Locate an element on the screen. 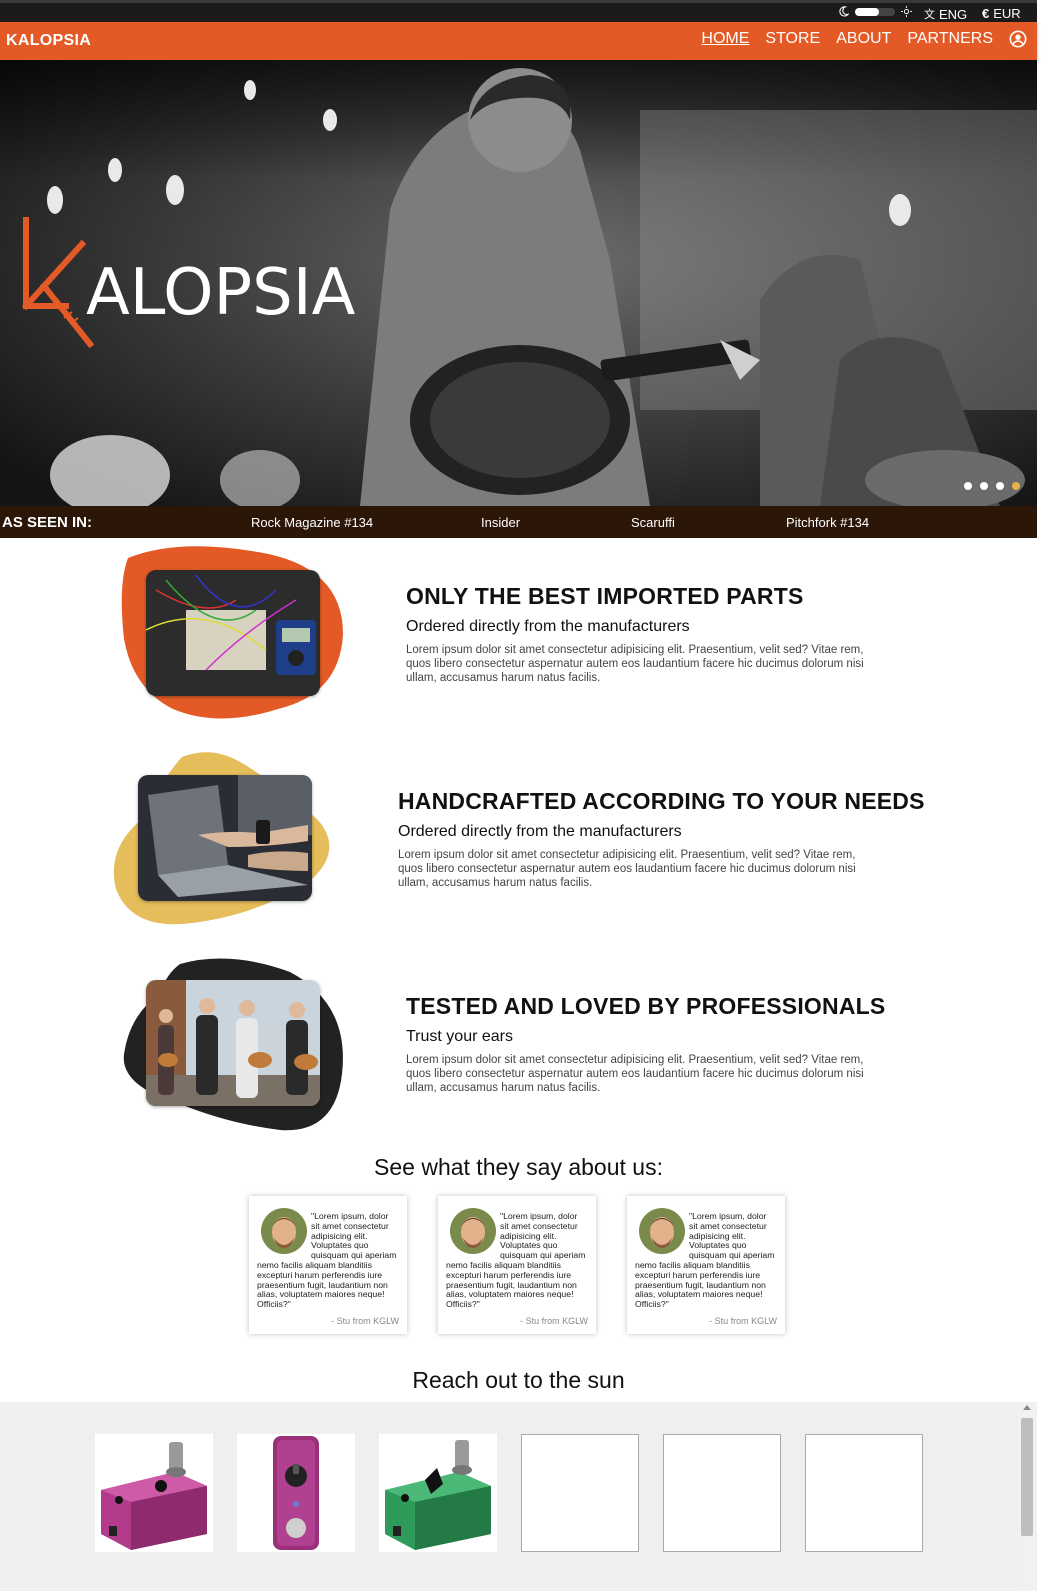  kalopsia-hero-logo: ALOPSIA is located at coordinates (188, 283).